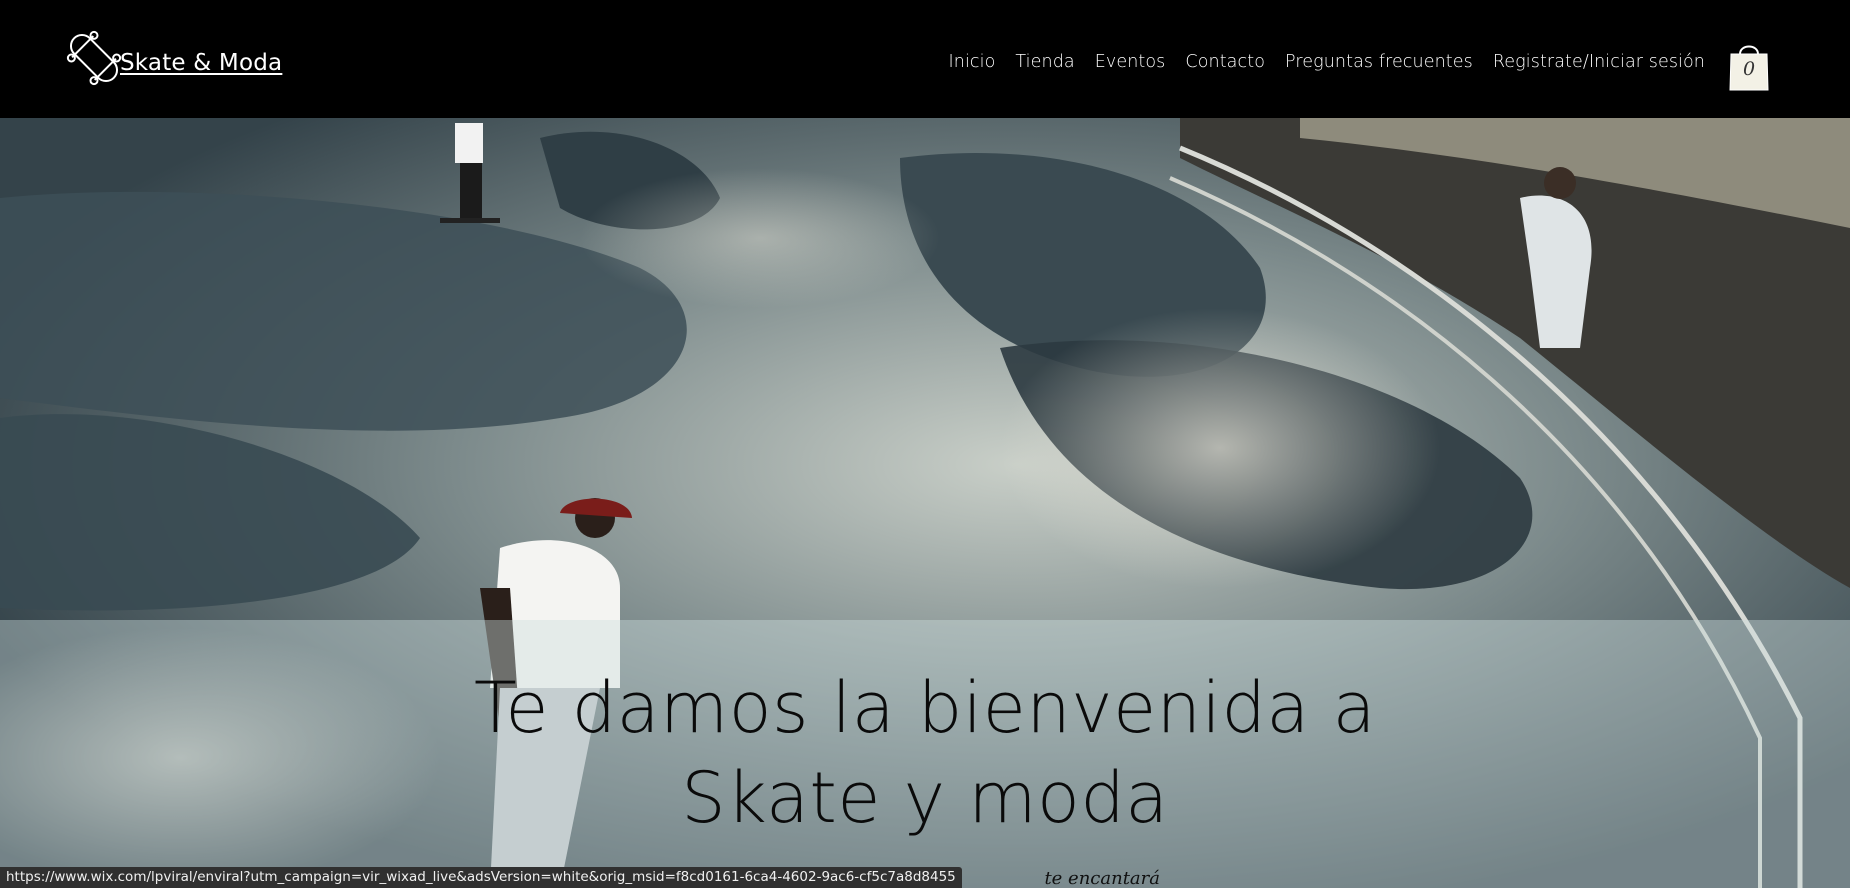  I want to click on site-name: Skate & Moda, so click(201, 63).